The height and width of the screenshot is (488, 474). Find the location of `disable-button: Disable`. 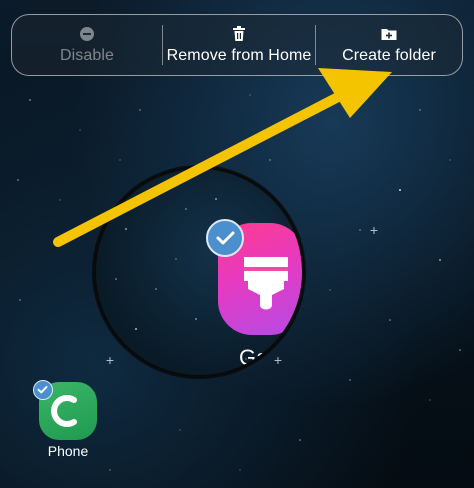

disable-button: Disable is located at coordinates (87, 45).